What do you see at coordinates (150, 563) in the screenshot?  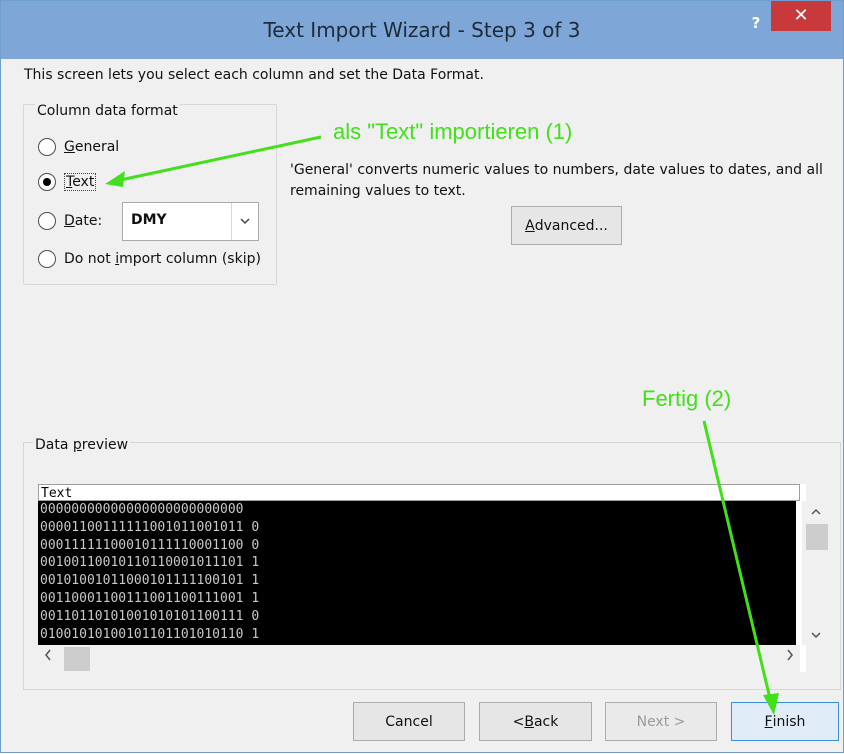 I see `preview-row: 00100110010110110001011101 1` at bounding box center [150, 563].